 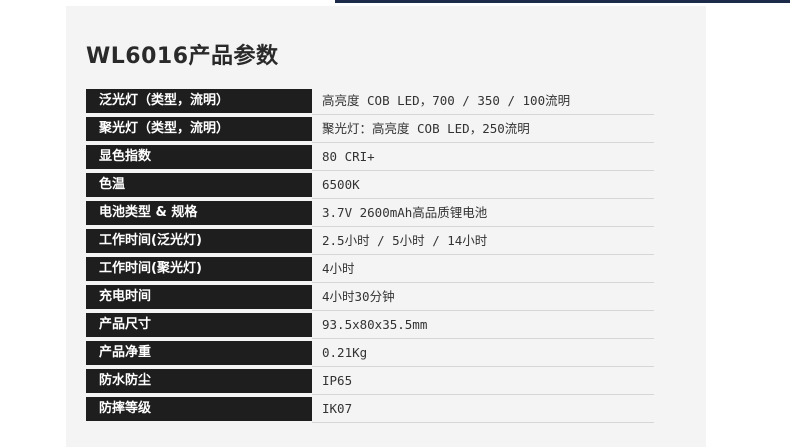 I want to click on spec-row-flood-light: 泛光灯（类型，流明） 高亮度 COB LED，700 / 350 / 100流明, so click(x=370, y=102).